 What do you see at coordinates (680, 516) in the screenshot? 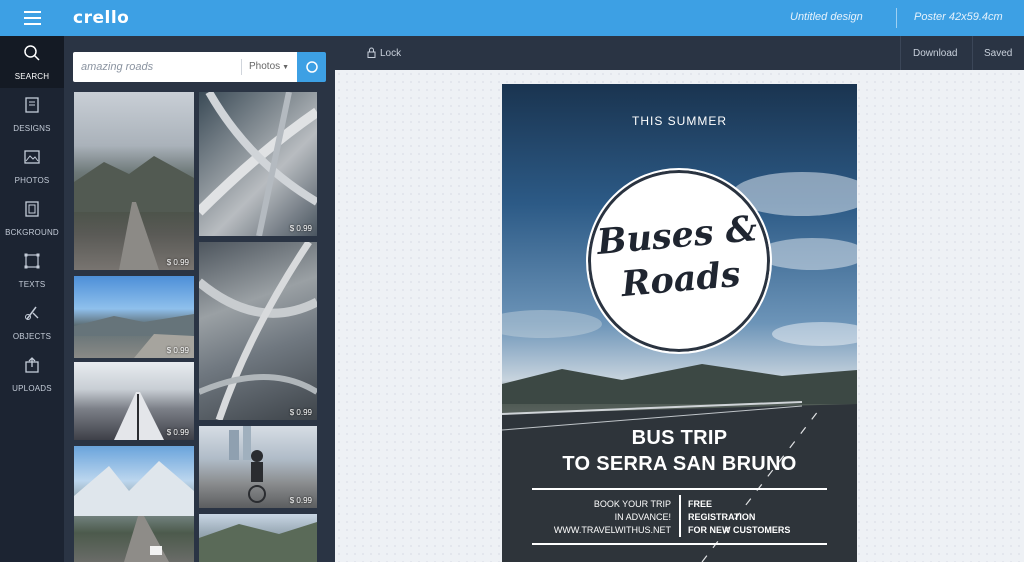
I see `poster-vertical-rule` at bounding box center [680, 516].